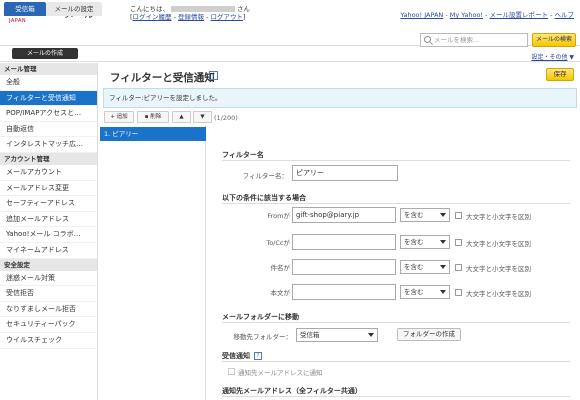  Describe the element at coordinates (48, 220) in the screenshot. I see `sidebar-item-additional-address: 追加メールアドレス` at that location.